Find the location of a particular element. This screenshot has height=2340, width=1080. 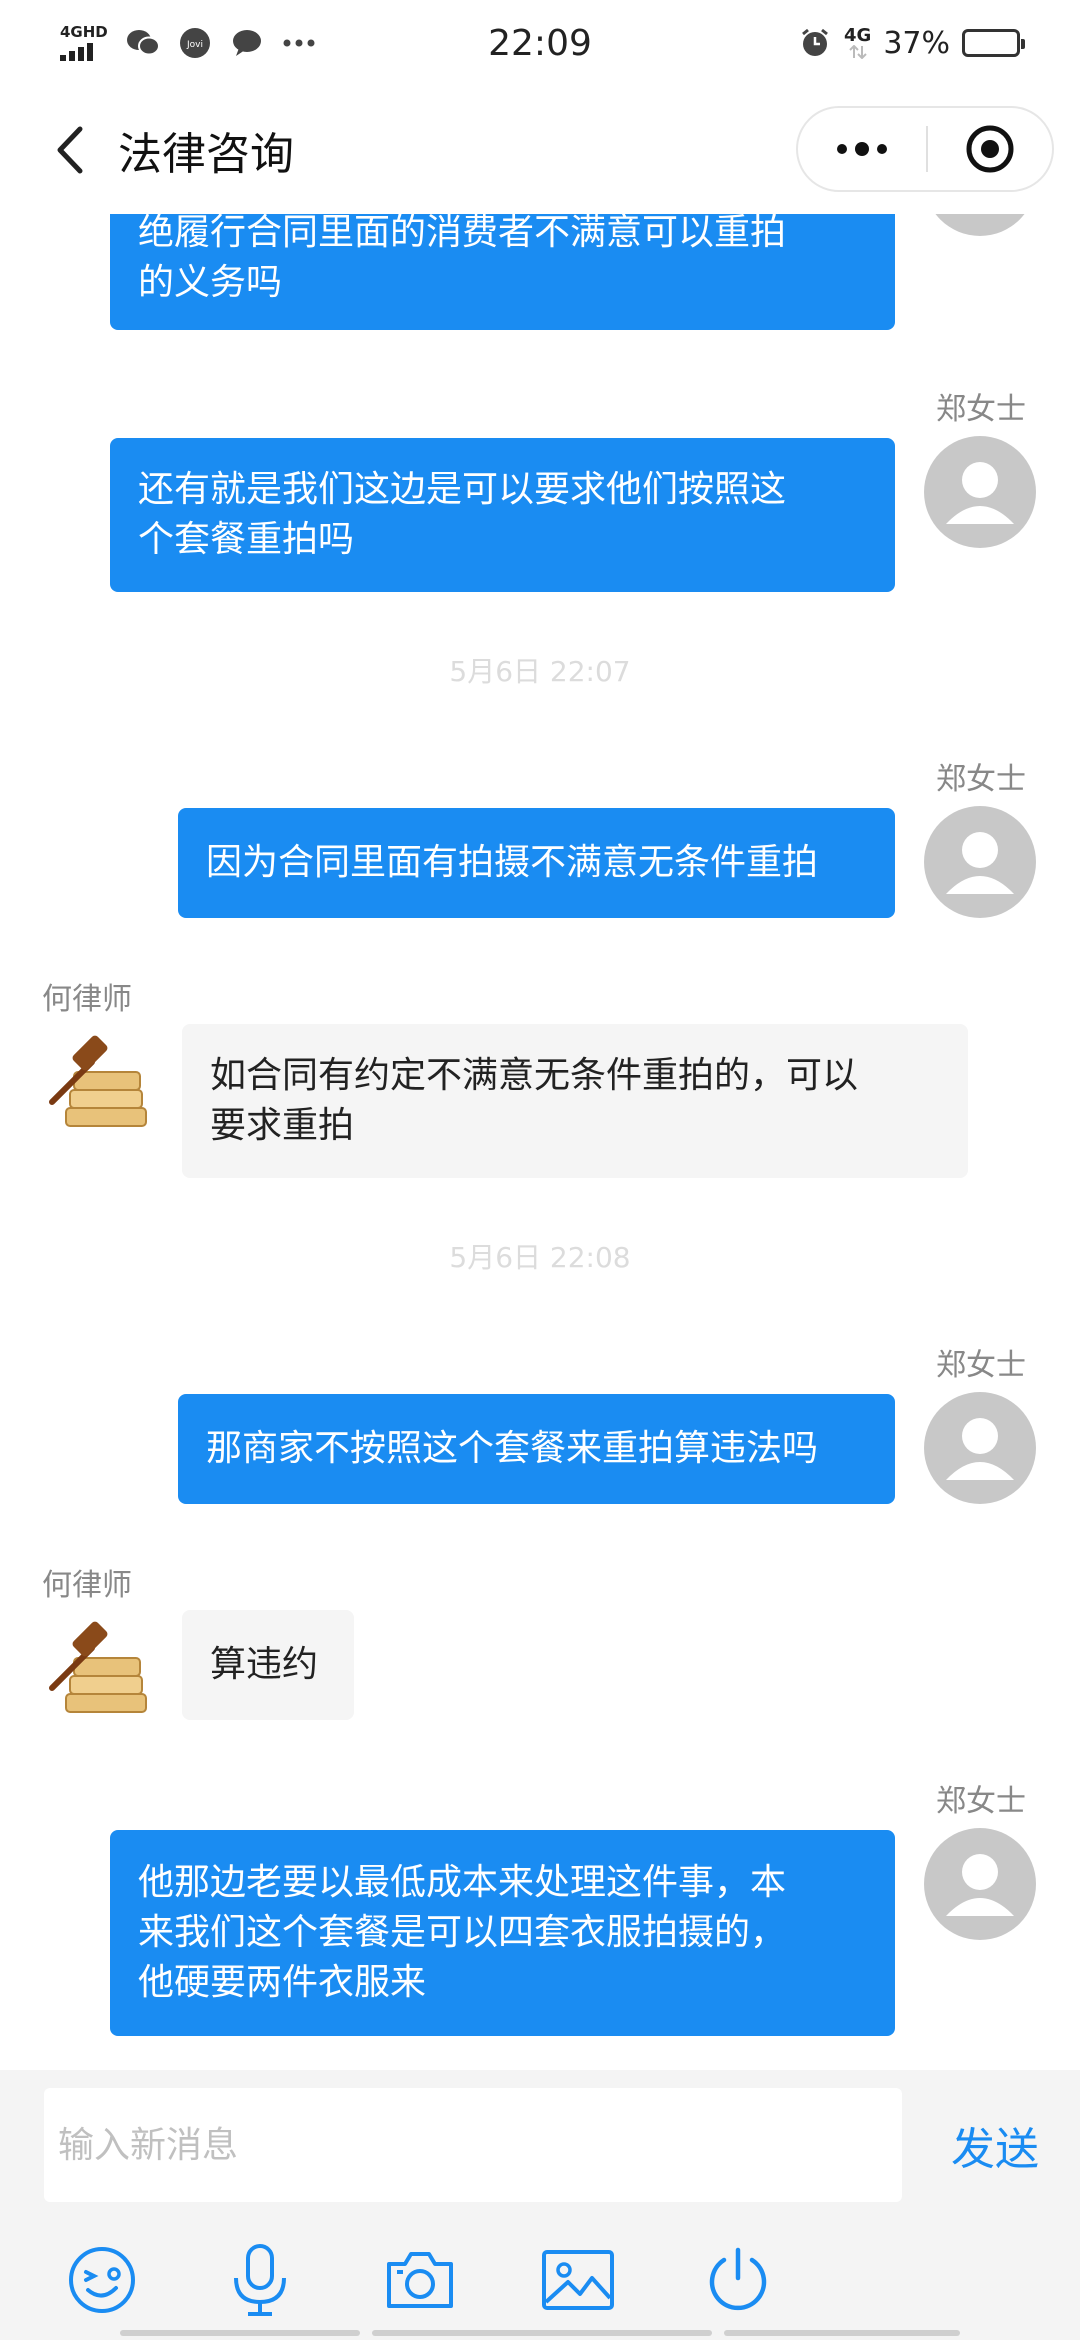

message-text: 如合同有约定不满意无条件重拍的，可以 is located at coordinates (534, 1075).